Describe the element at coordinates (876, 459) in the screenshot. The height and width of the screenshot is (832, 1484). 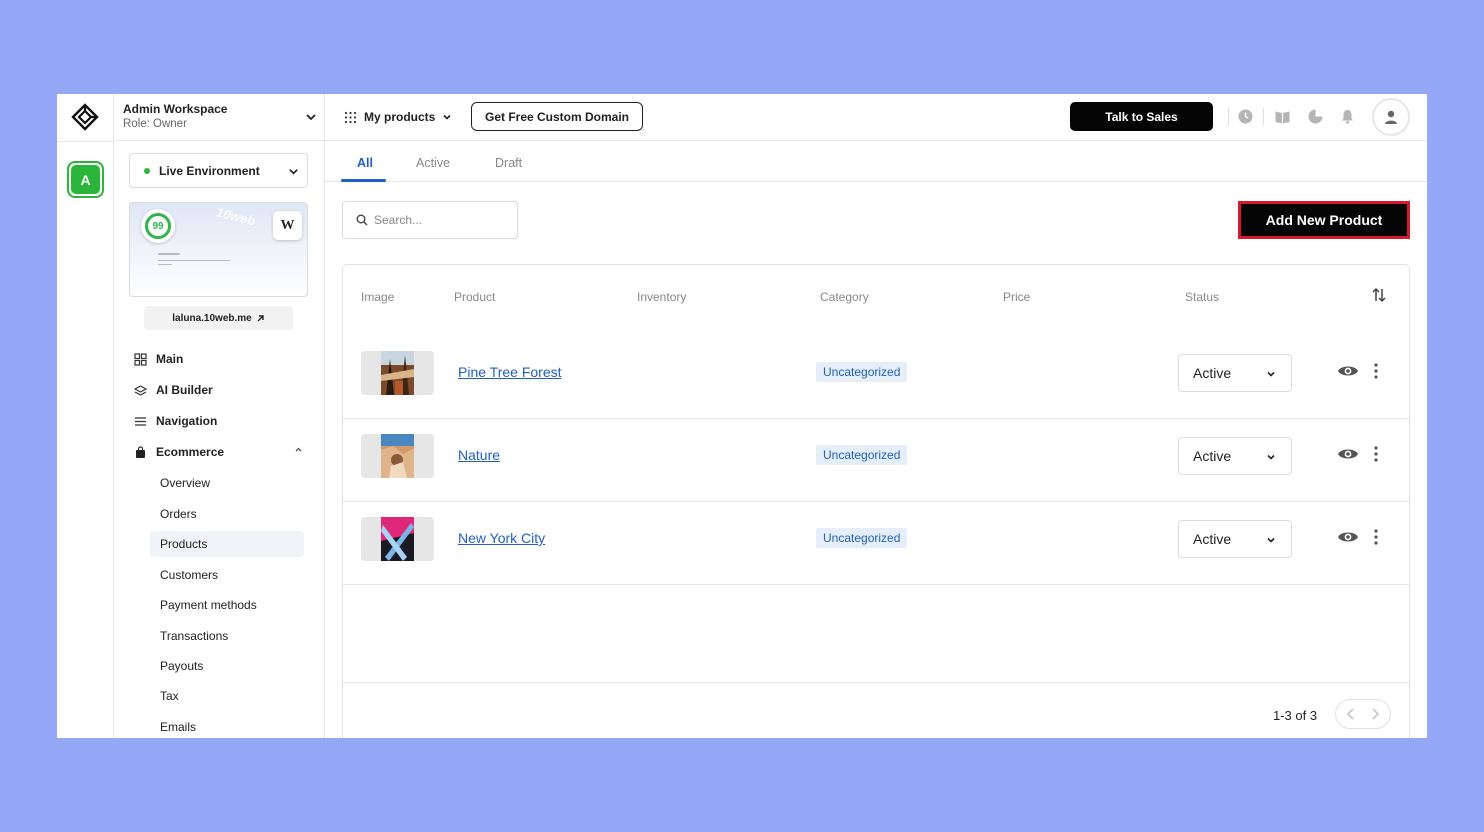
I see `table-row: Nature Uncategorized Active` at that location.